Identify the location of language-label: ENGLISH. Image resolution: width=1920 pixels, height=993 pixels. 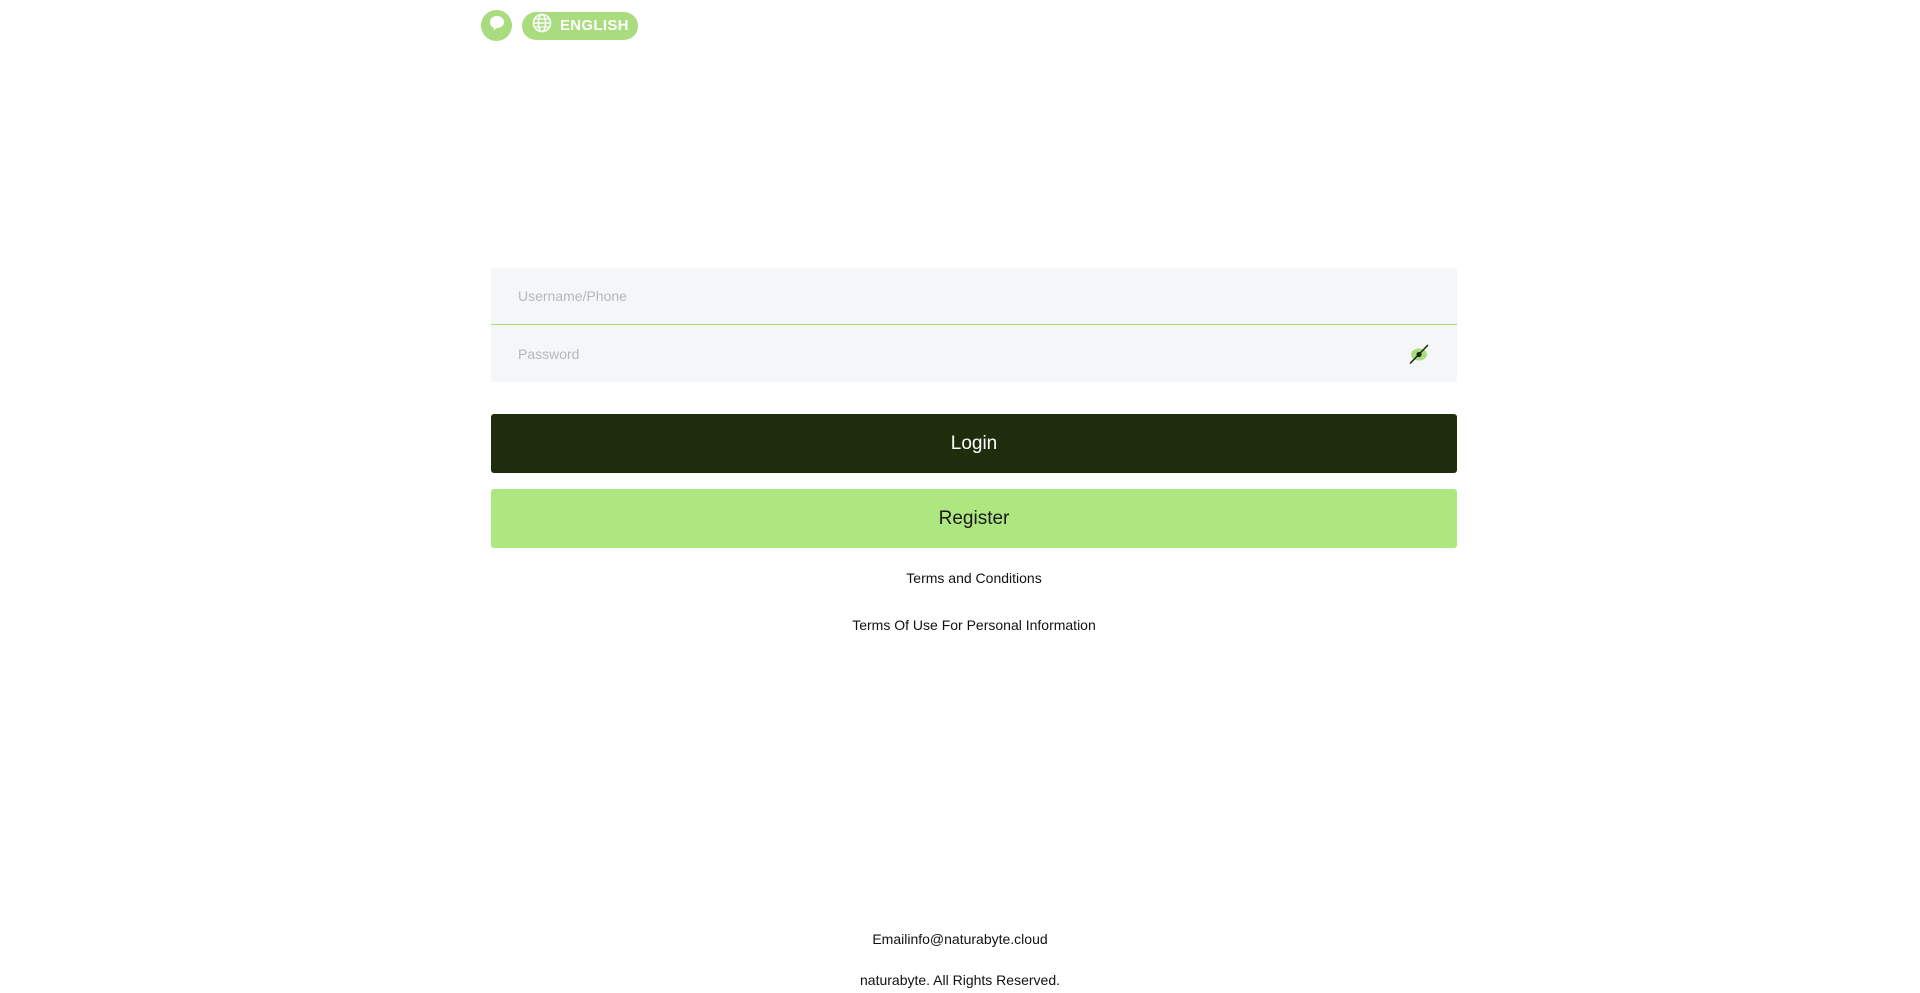
(594, 25).